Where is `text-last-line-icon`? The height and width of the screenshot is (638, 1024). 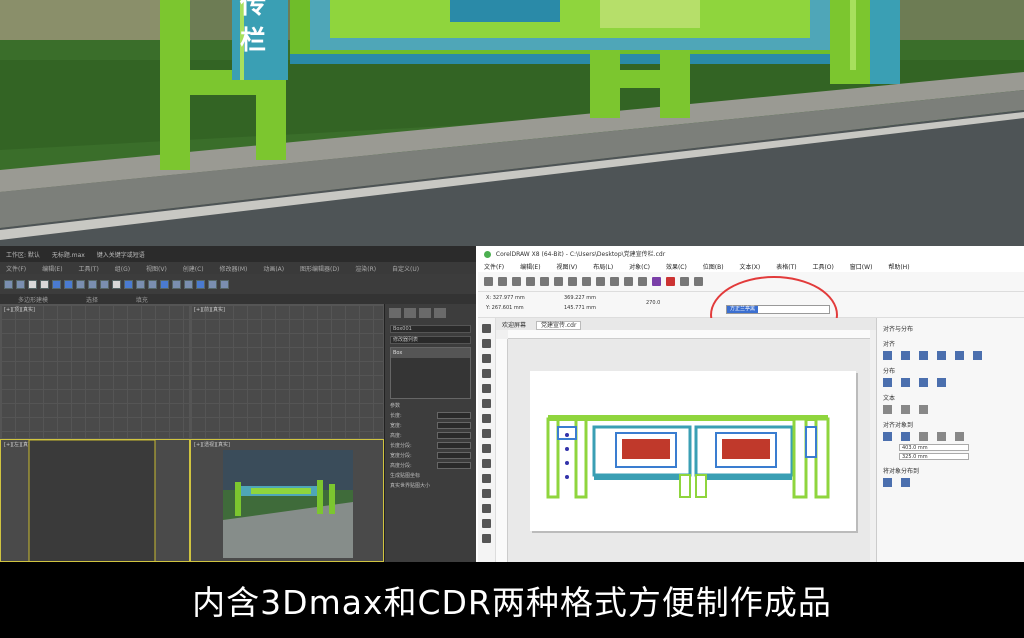 text-last-line-icon is located at coordinates (905, 409).